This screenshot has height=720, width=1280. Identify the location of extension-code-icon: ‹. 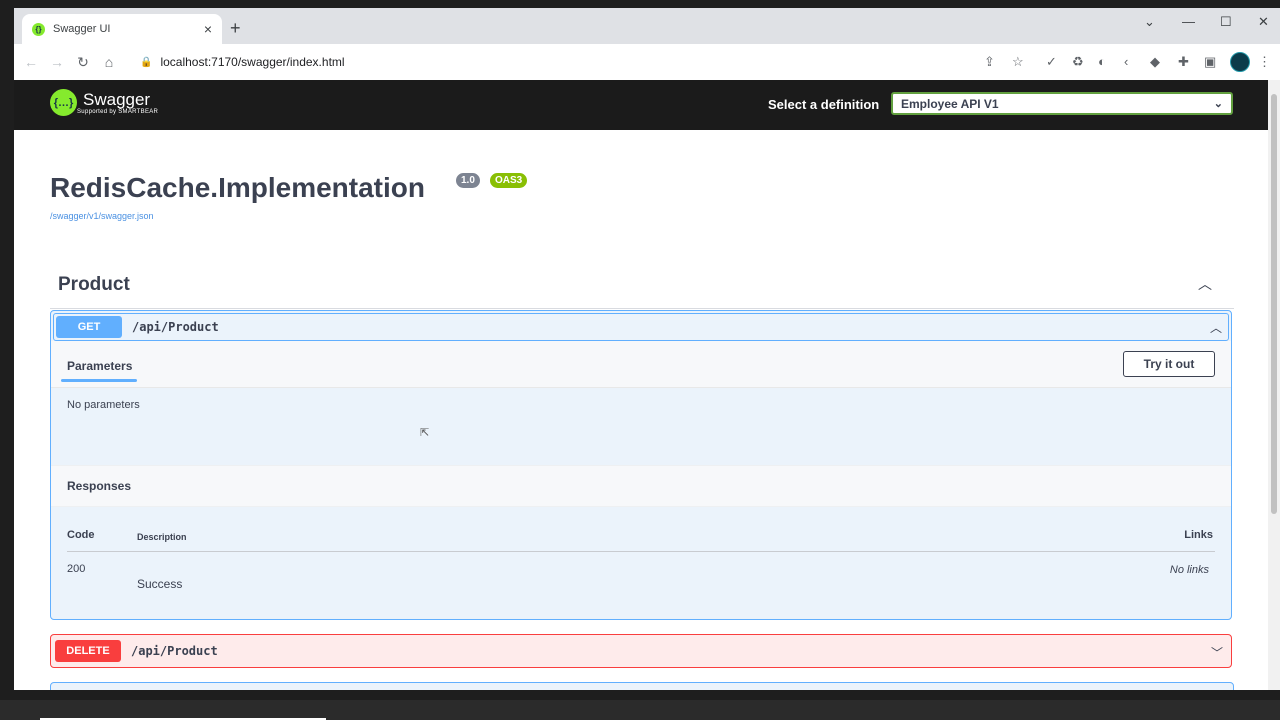
(1126, 61).